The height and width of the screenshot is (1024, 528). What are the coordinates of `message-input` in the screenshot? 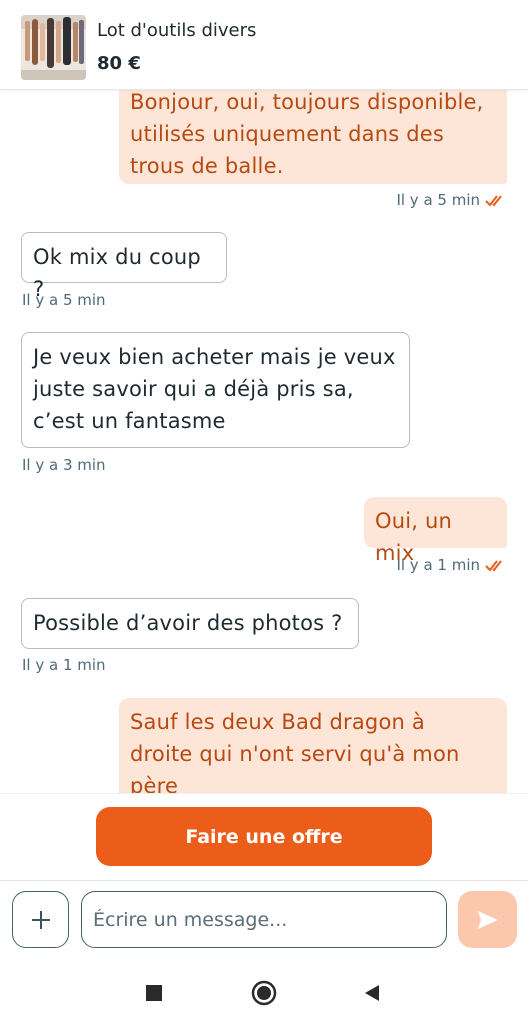 It's located at (264, 919).